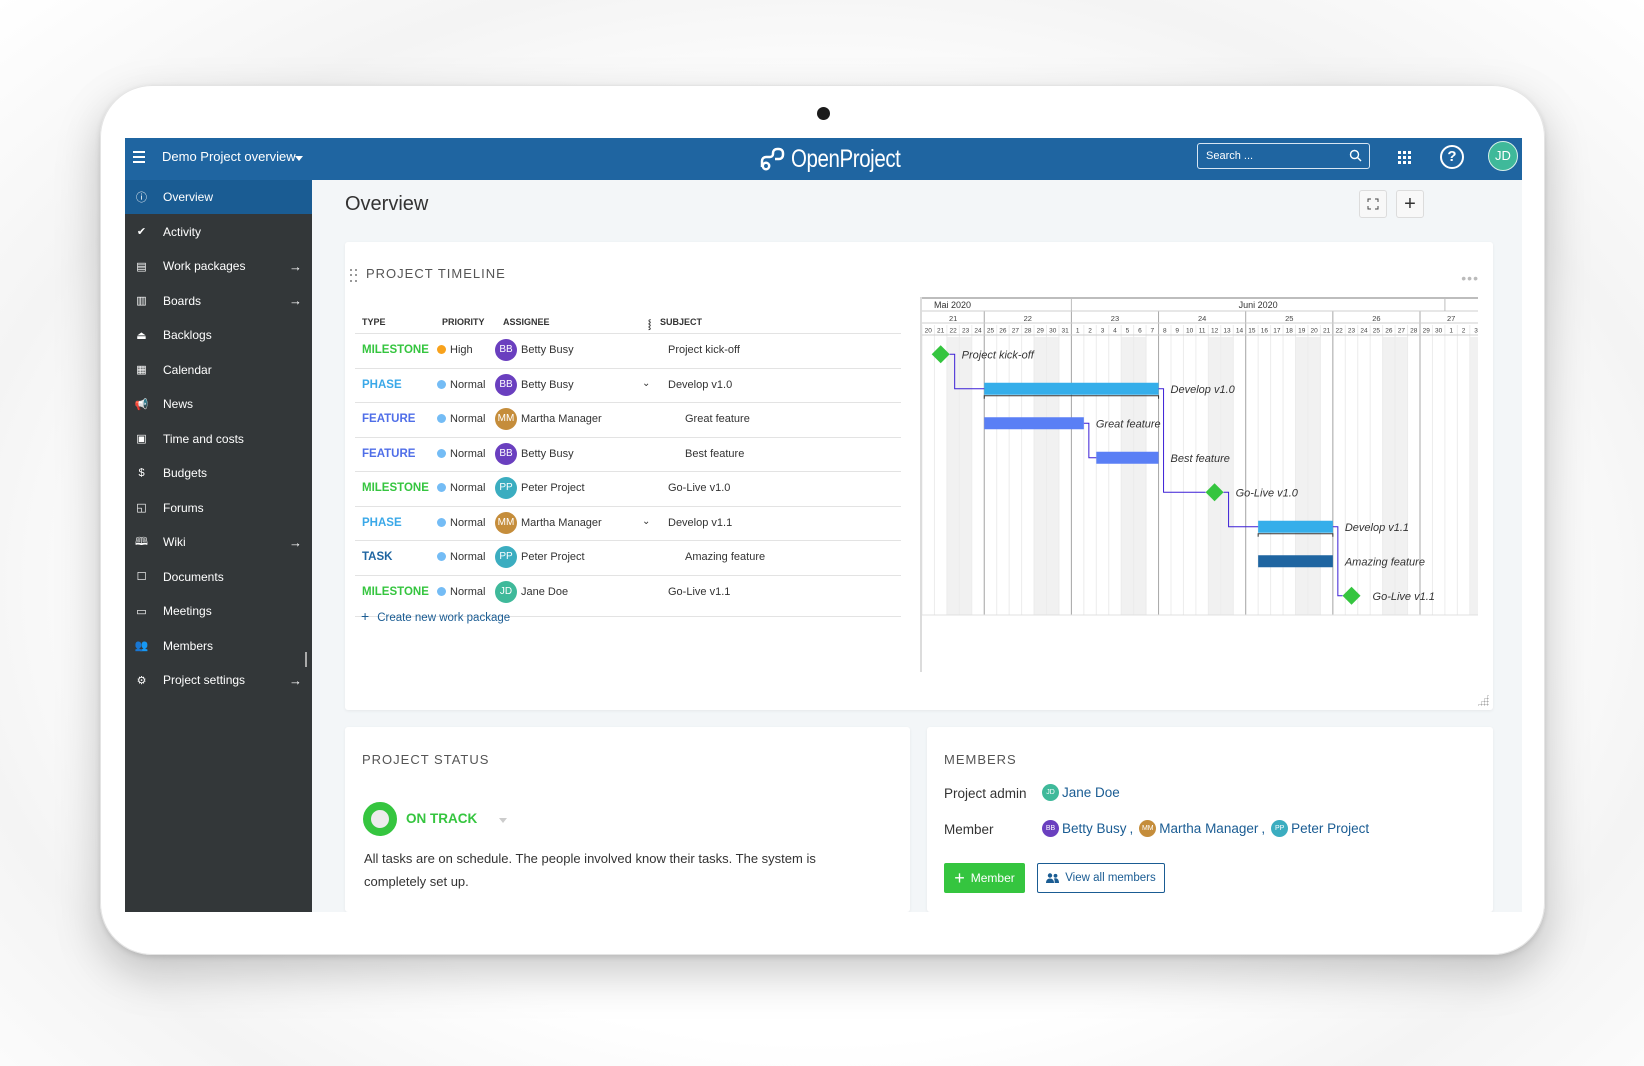 The image size is (1644, 1066). I want to click on sidebar-item-overview: ⓘ Overview, so click(218, 197).